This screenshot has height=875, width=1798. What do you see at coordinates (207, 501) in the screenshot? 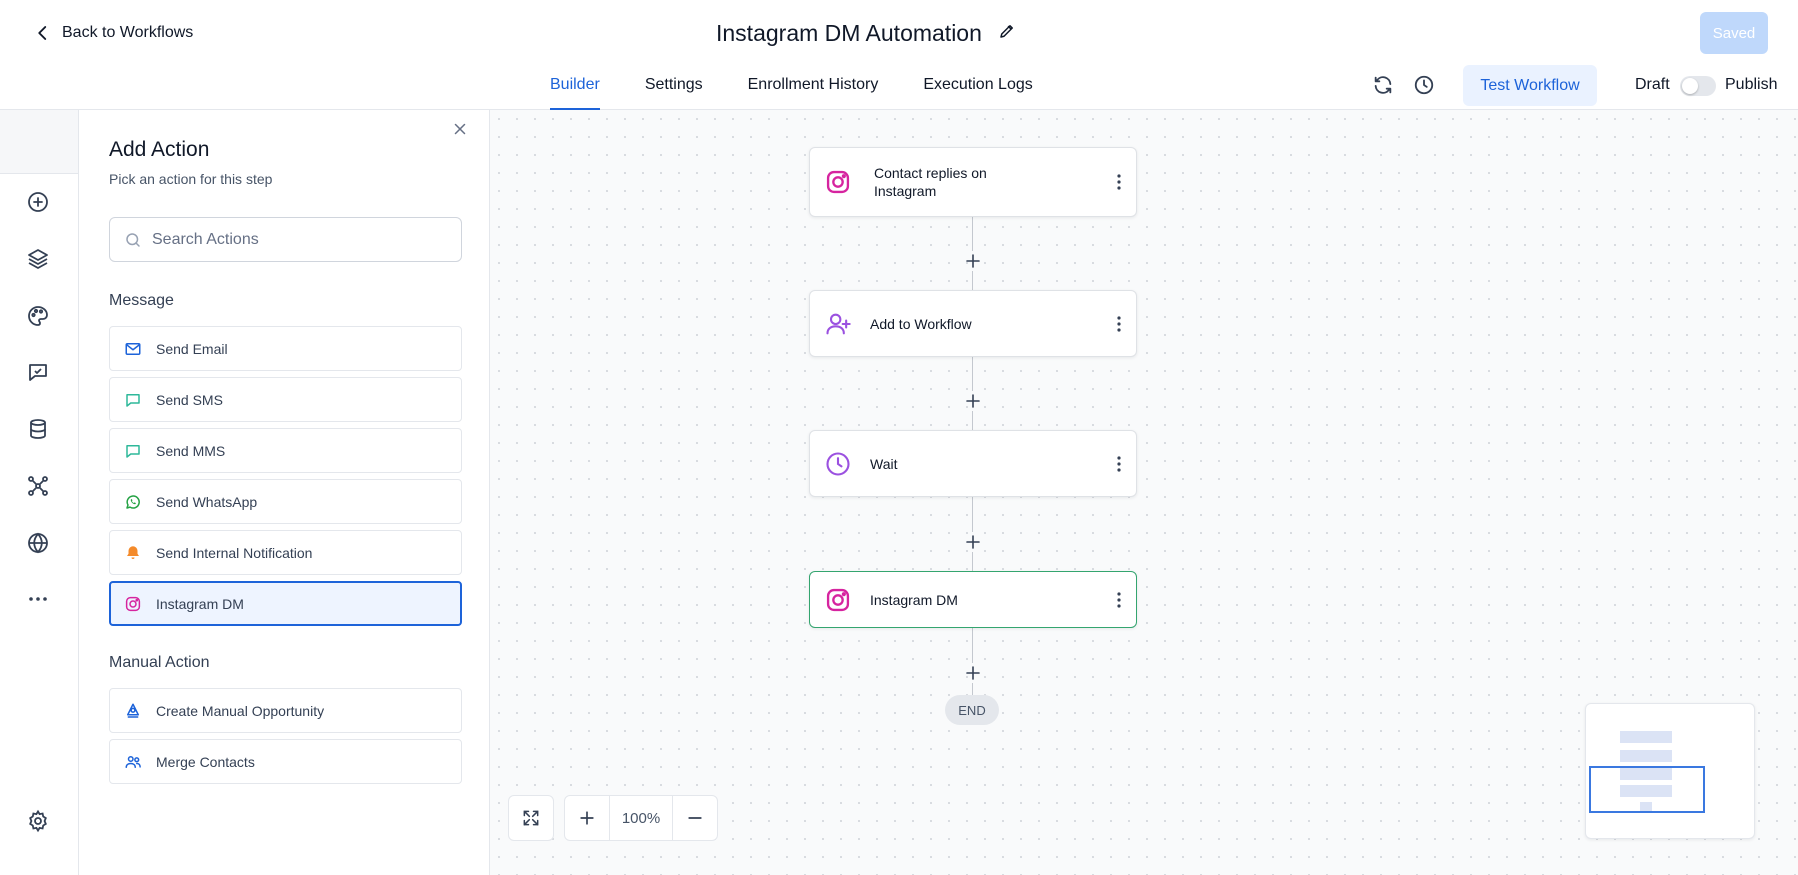
I see `action-label: Send WhatsApp` at bounding box center [207, 501].